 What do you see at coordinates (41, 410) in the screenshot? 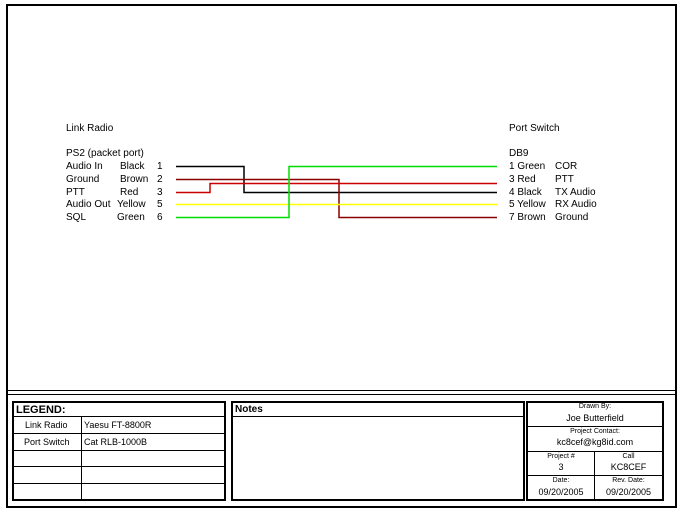
I see `legend-title: LEGEND:` at bounding box center [41, 410].